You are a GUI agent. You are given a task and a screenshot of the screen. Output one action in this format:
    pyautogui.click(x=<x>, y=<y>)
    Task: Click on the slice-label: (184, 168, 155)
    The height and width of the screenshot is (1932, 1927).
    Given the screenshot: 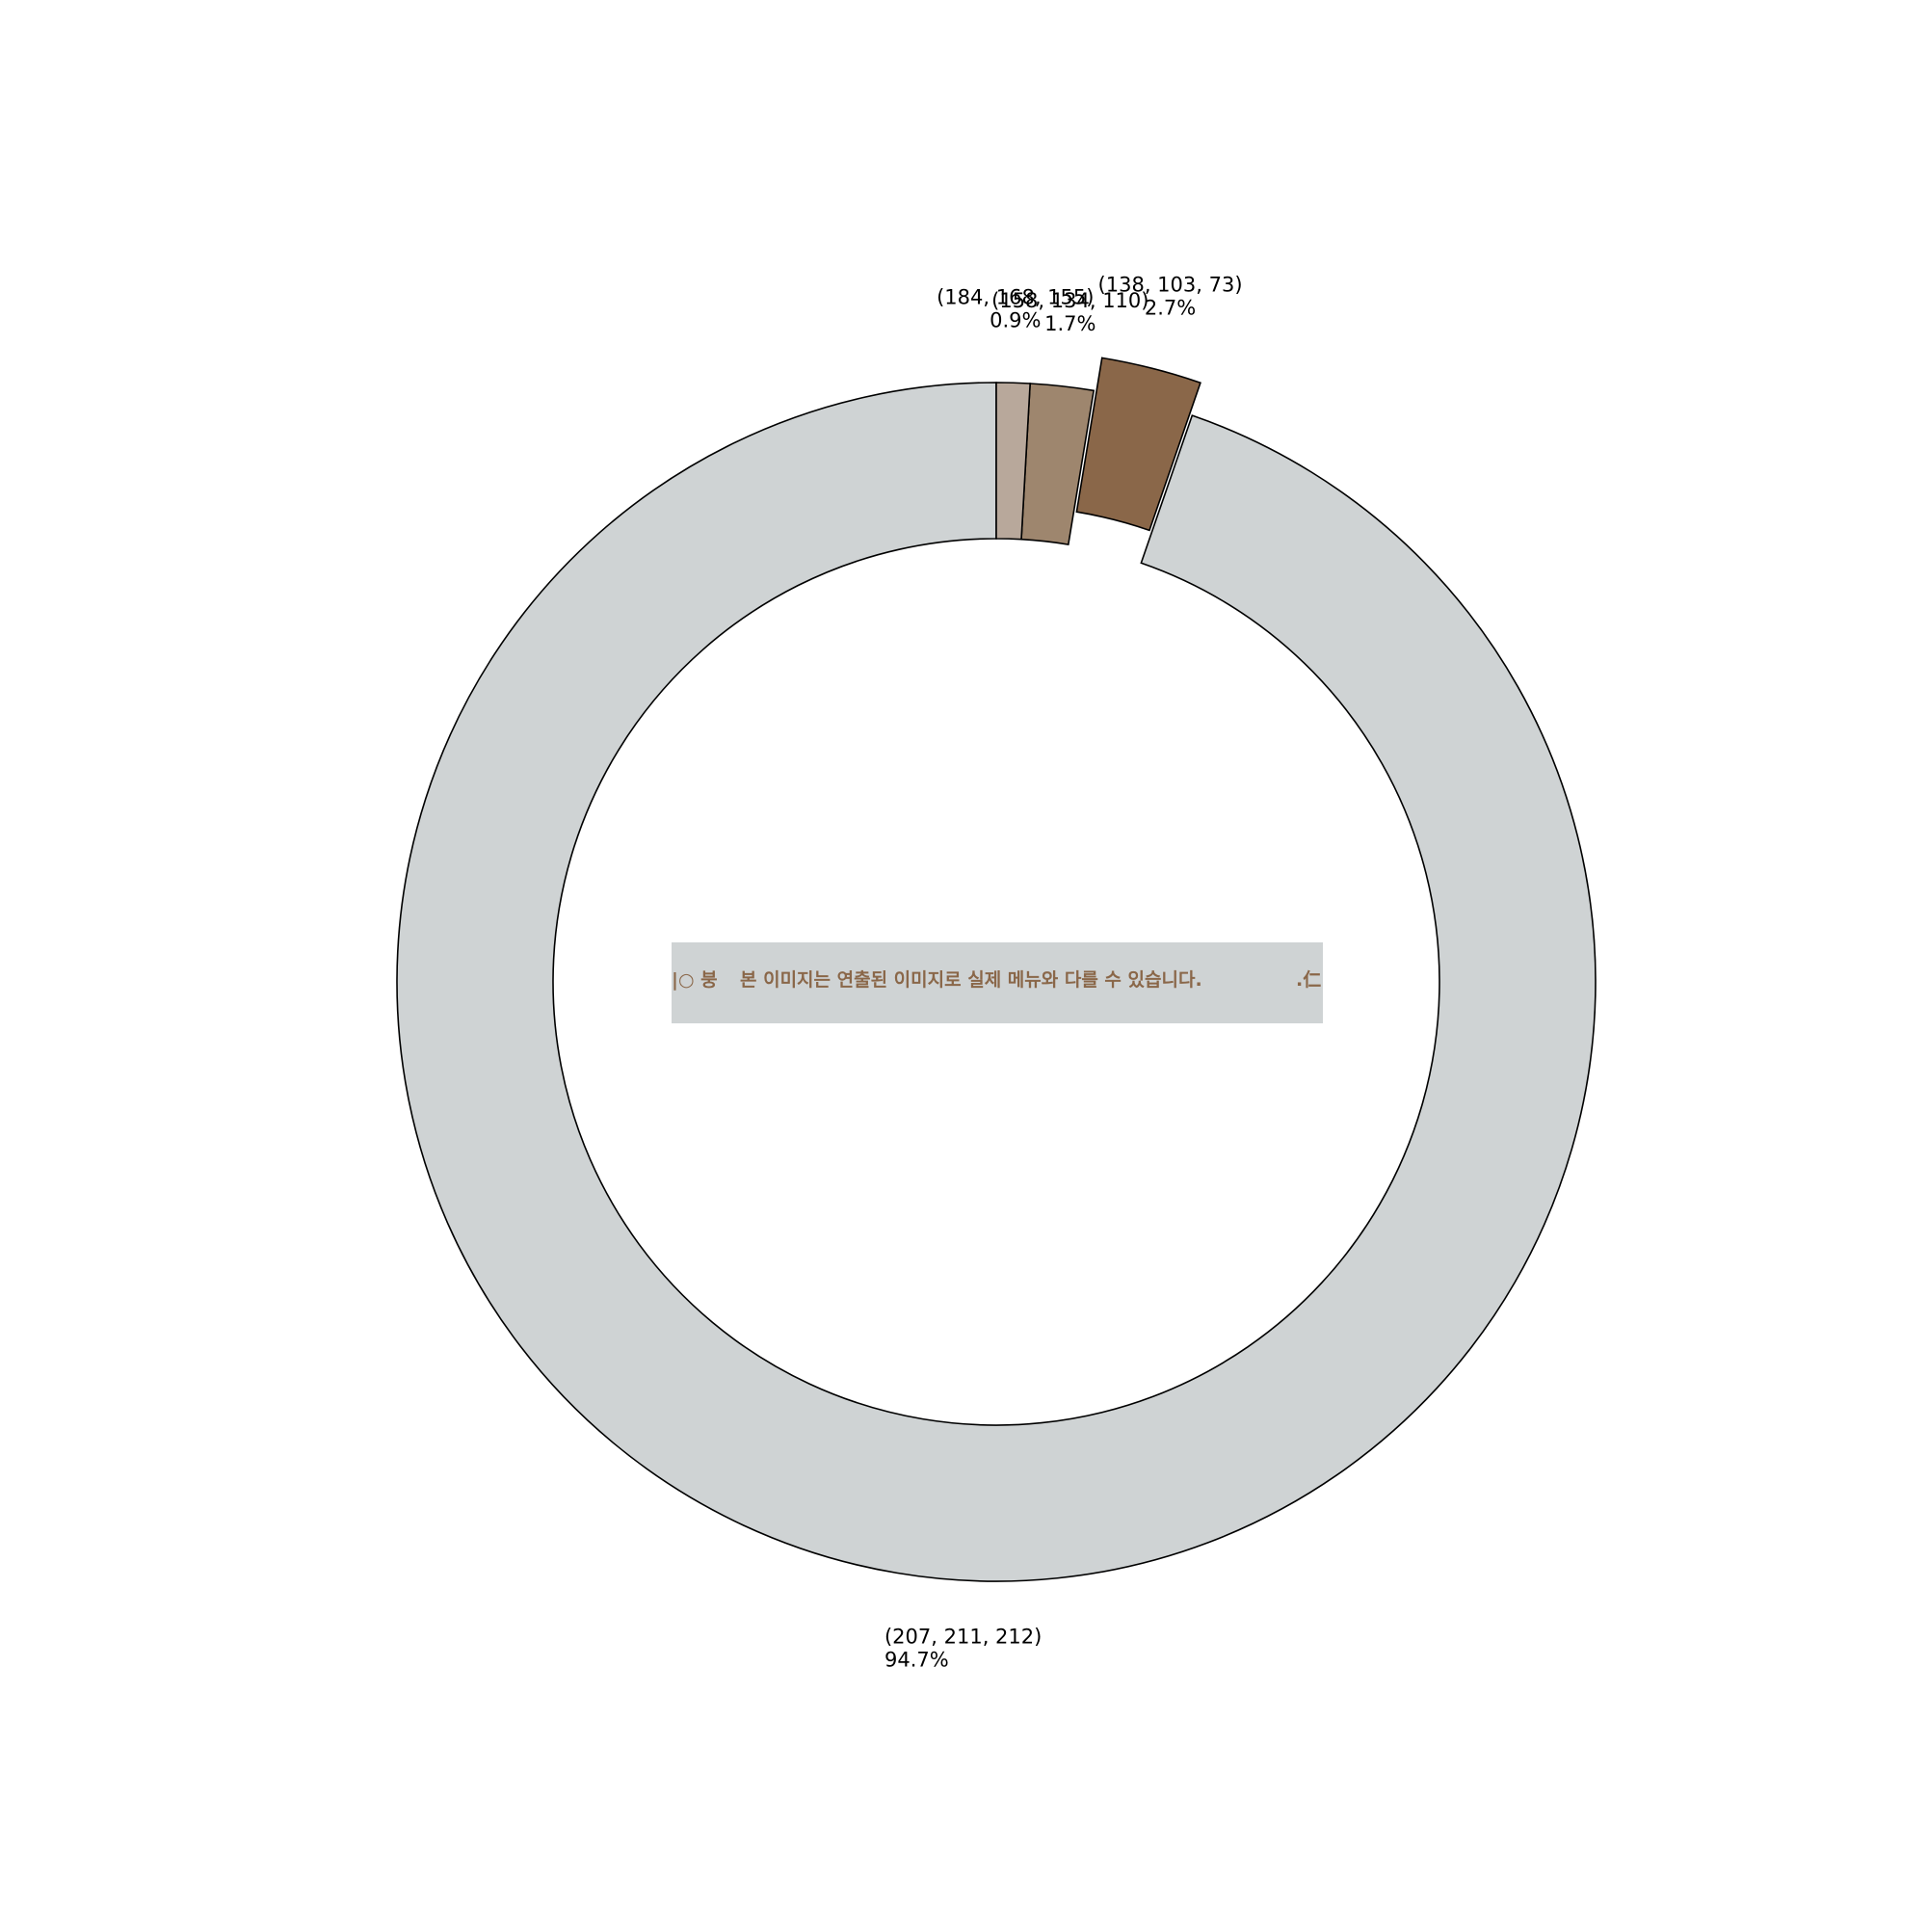 What is the action you would take?
    pyautogui.click(x=1015, y=296)
    